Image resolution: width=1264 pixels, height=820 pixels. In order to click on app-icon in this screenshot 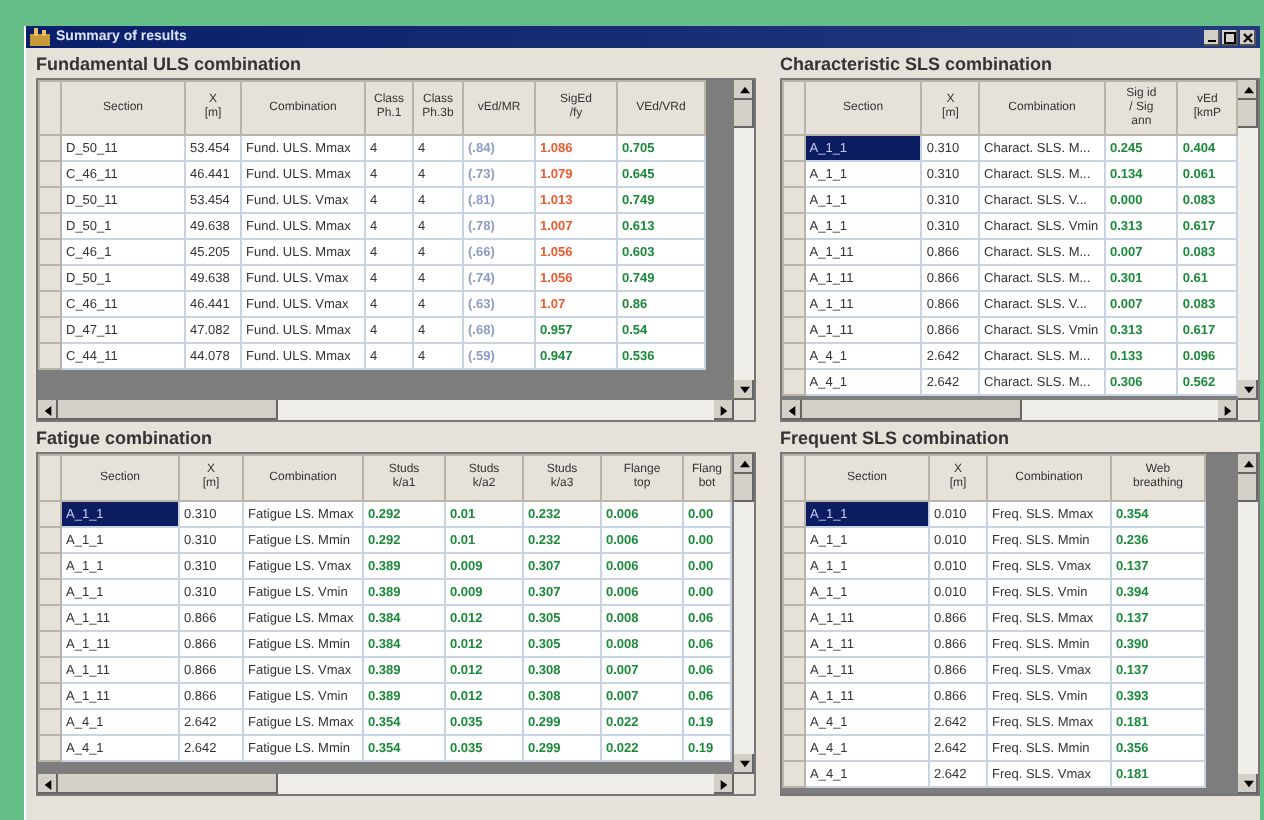, I will do `click(40, 37)`.